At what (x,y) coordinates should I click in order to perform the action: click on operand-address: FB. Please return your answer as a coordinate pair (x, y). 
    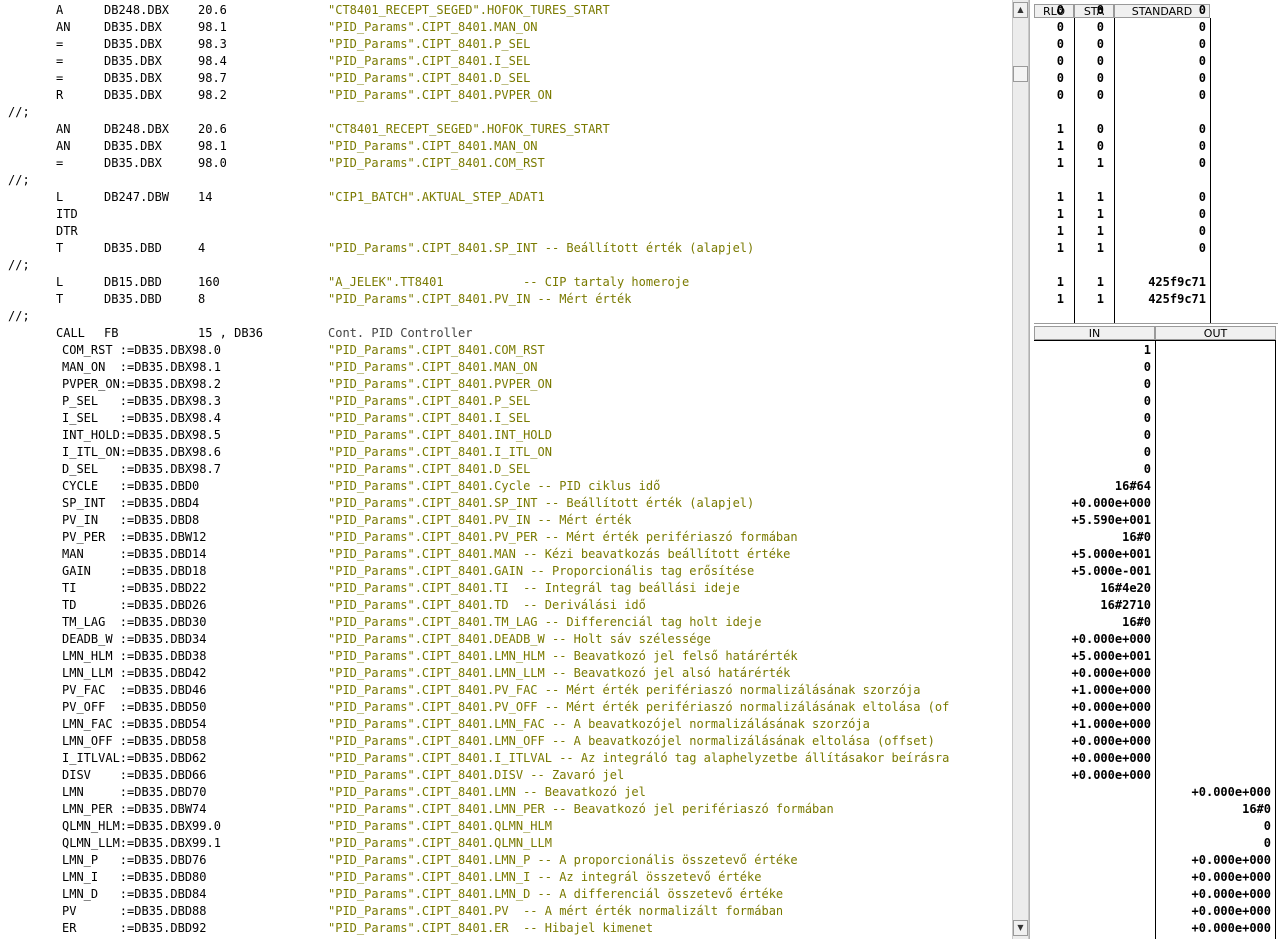
    Looking at the image, I should click on (111, 333).